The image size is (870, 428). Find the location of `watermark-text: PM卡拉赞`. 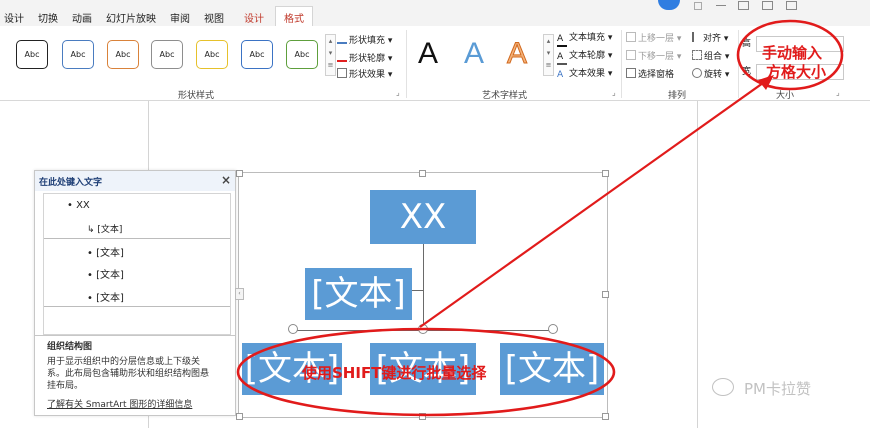

watermark-text: PM卡拉赞 is located at coordinates (777, 389).